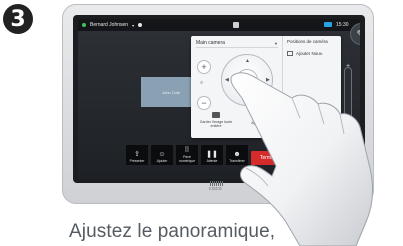  I want to click on share-label: Présenter, so click(137, 161).